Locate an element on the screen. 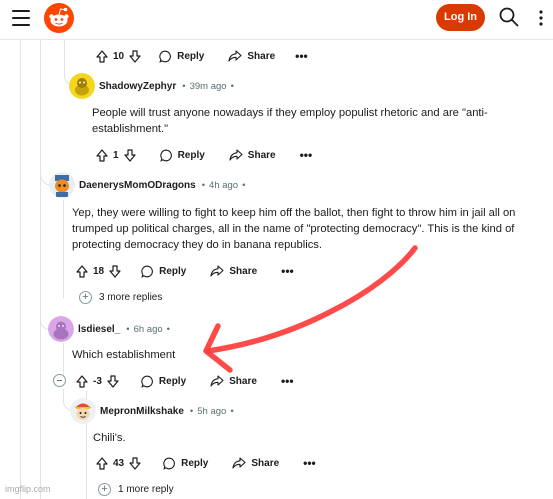  comment-header: ShadowyZephyr • 39m ago • is located at coordinates (151, 86).